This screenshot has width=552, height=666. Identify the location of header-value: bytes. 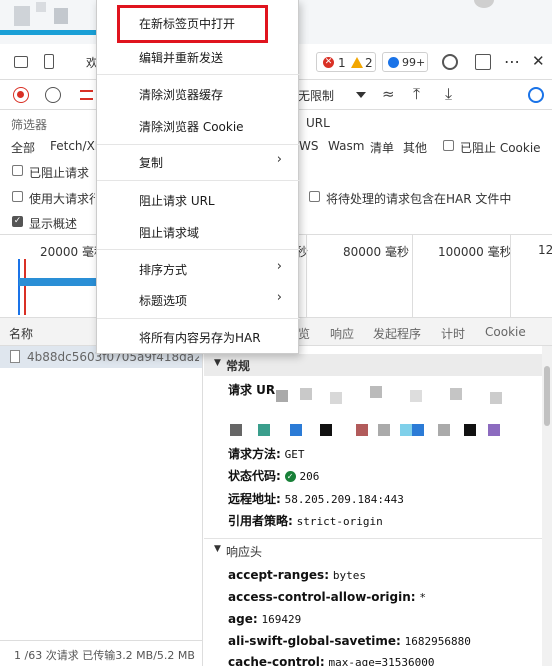
(349, 575).